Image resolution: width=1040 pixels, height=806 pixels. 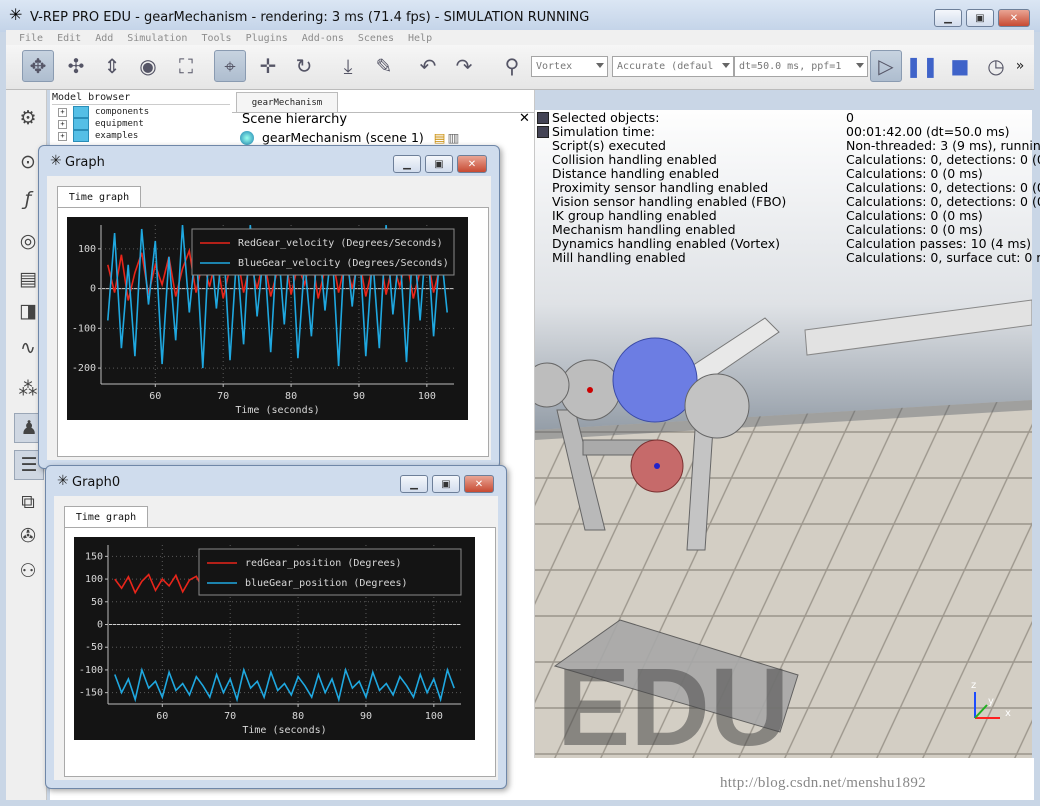 What do you see at coordinates (673, 66) in the screenshot?
I see `accuracy-select: Accurate (defaul` at bounding box center [673, 66].